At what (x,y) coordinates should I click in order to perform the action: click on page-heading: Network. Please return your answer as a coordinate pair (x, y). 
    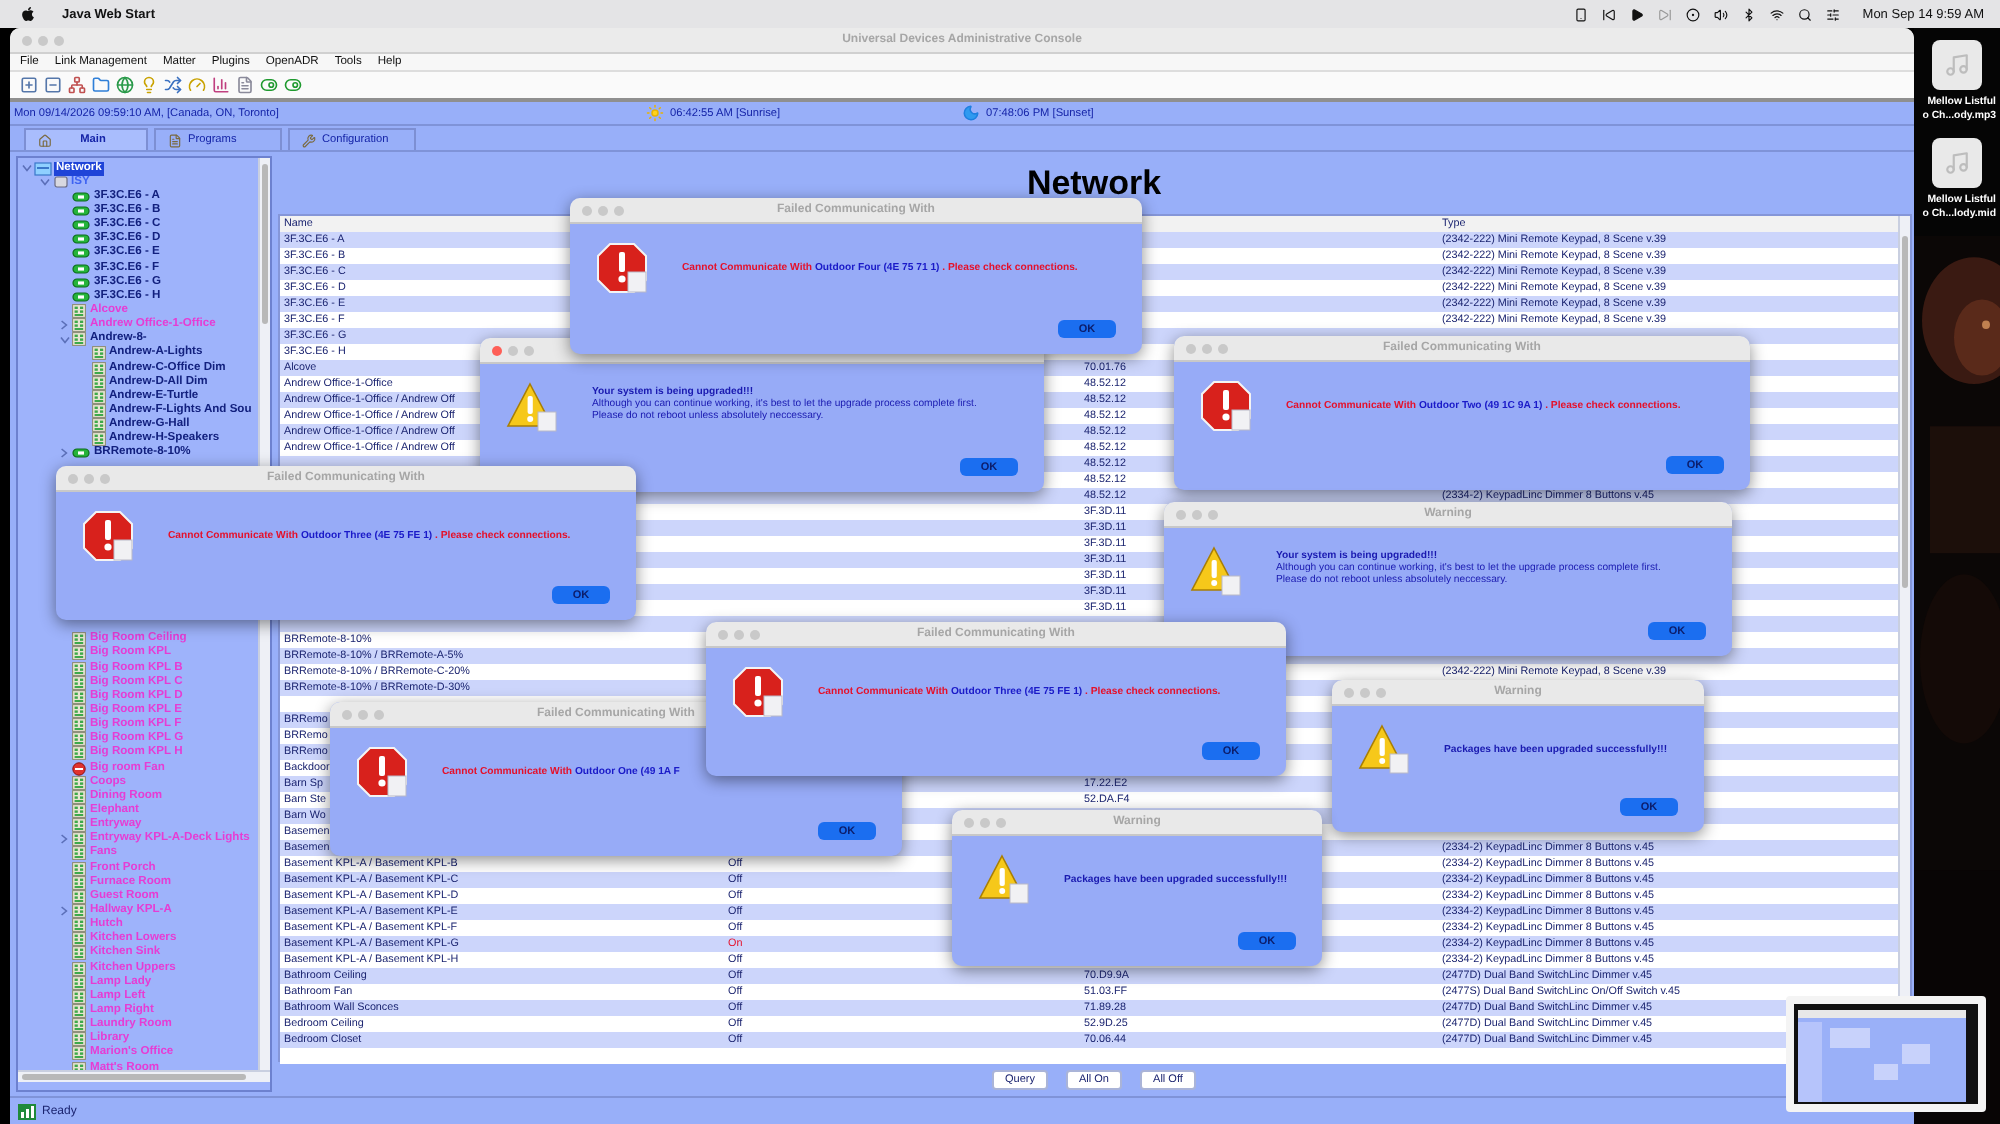
    Looking at the image, I should click on (1094, 183).